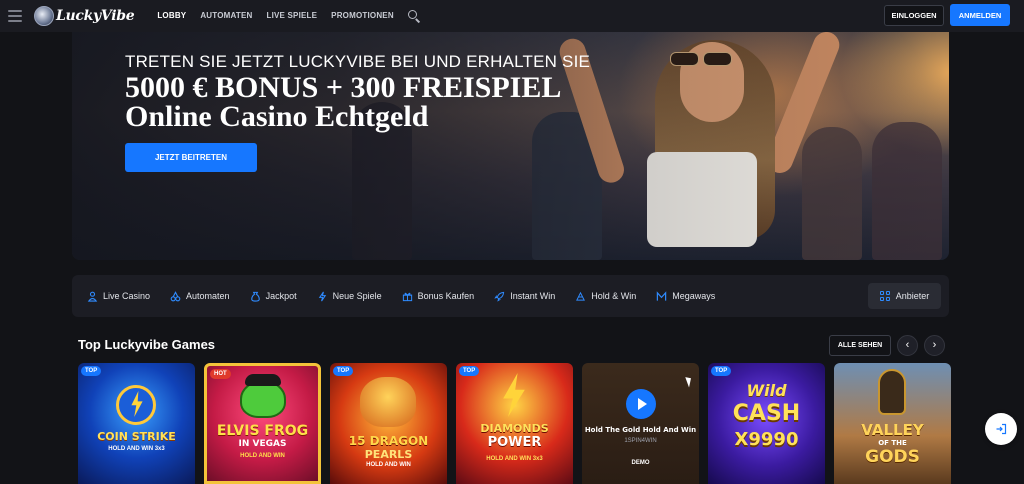 The image size is (1024, 484). What do you see at coordinates (92, 296) in the screenshot?
I see `live-casino-icon` at bounding box center [92, 296].